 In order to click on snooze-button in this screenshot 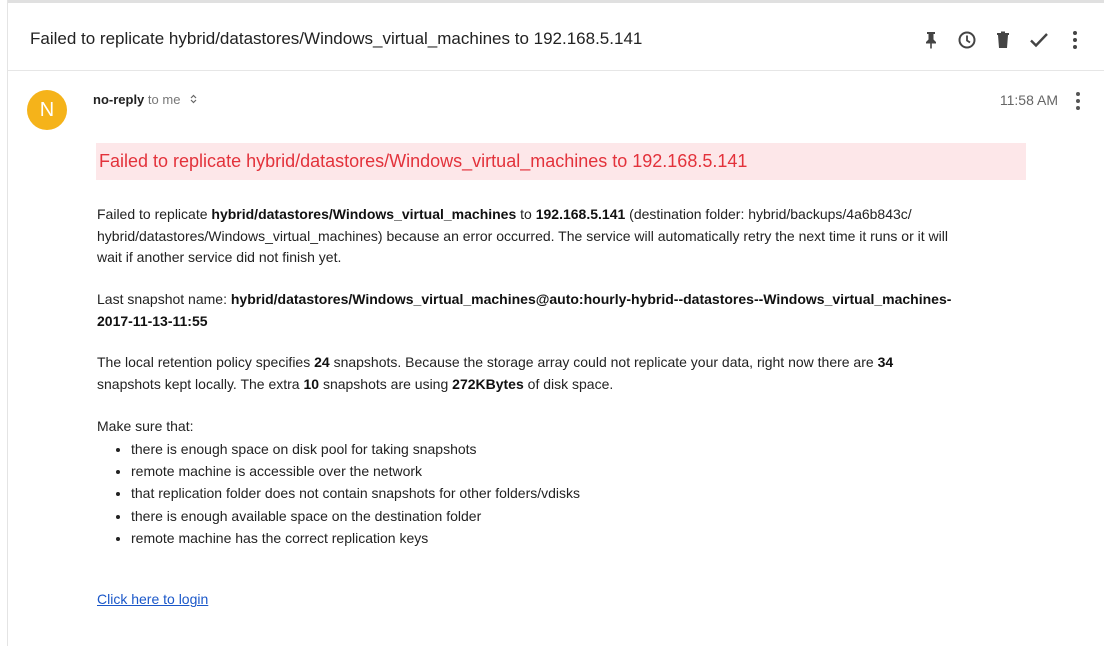, I will do `click(967, 40)`.